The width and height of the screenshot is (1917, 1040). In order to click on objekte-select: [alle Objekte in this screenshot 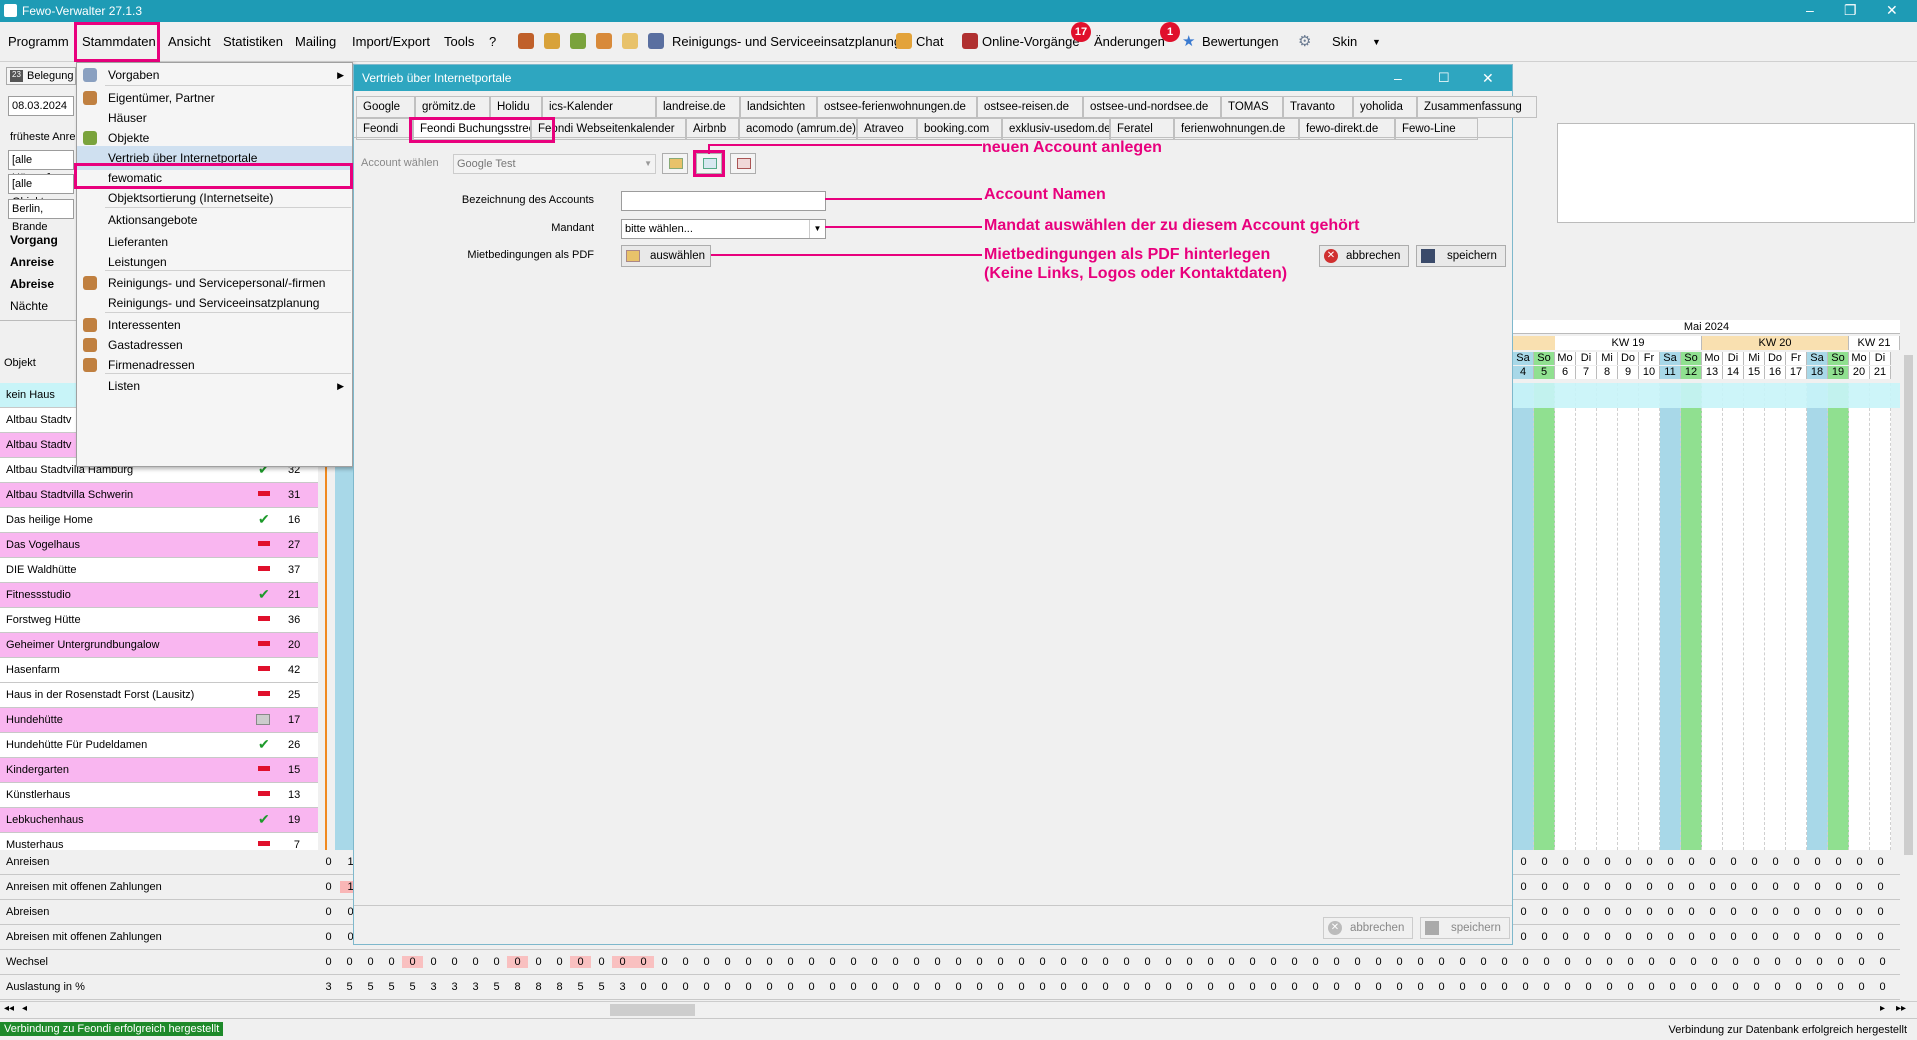, I will do `click(41, 191)`.